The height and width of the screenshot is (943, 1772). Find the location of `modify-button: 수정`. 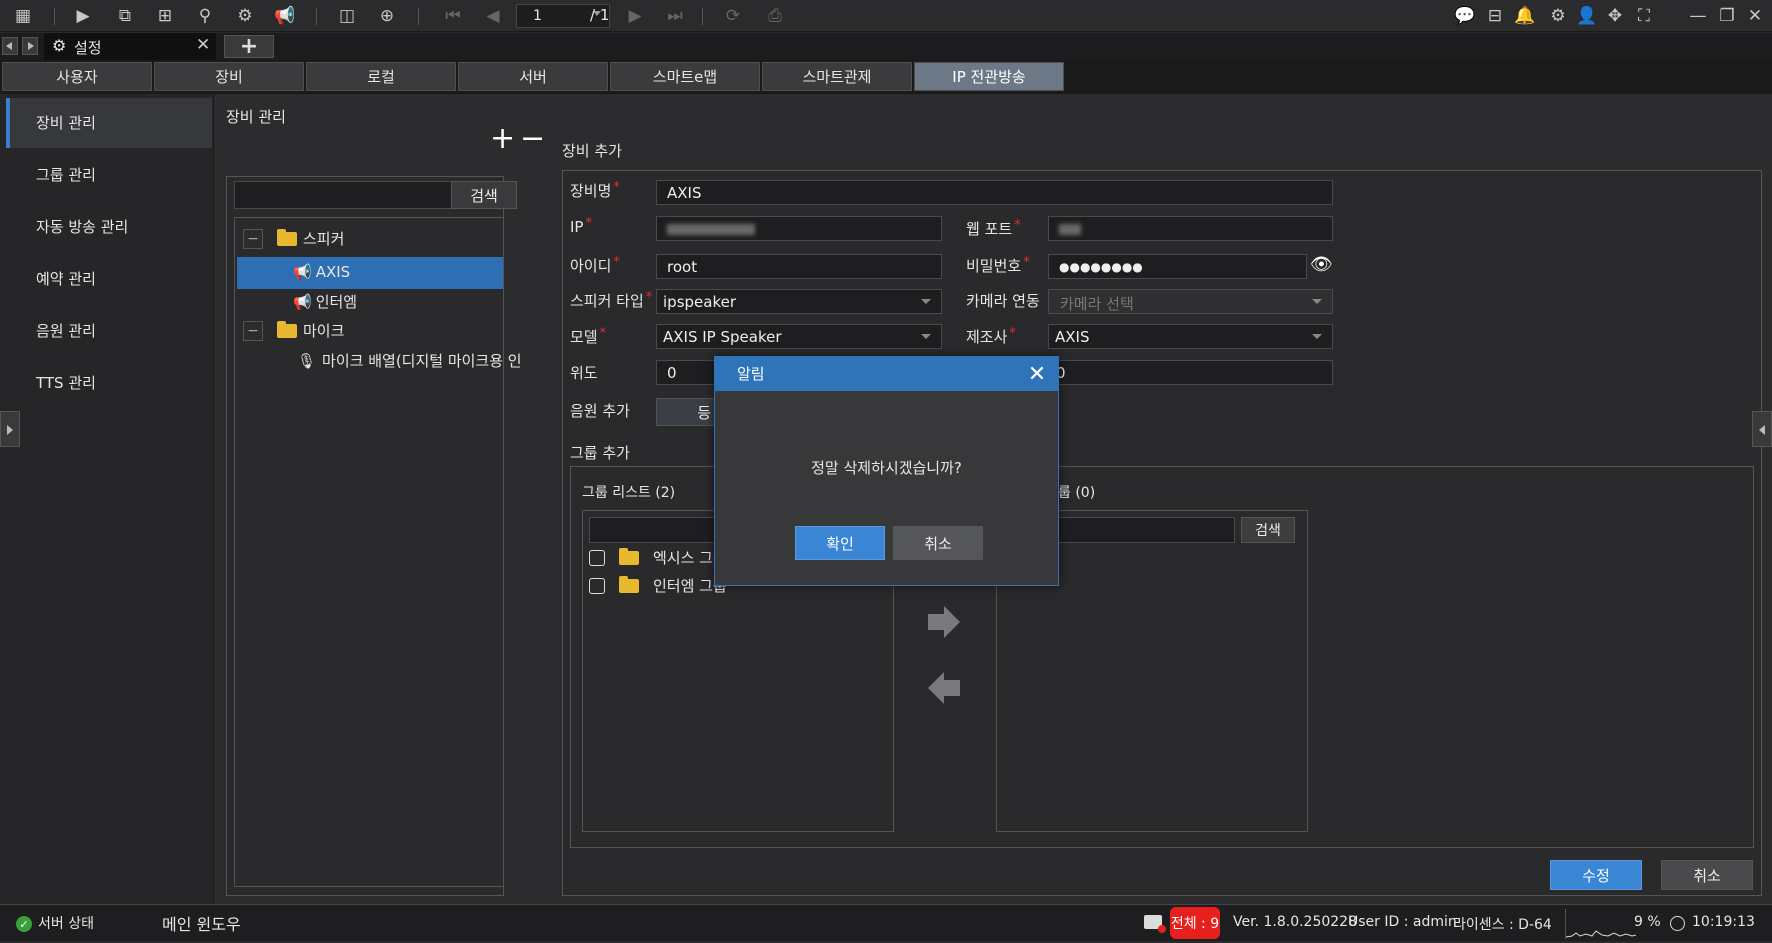

modify-button: 수정 is located at coordinates (1596, 875).